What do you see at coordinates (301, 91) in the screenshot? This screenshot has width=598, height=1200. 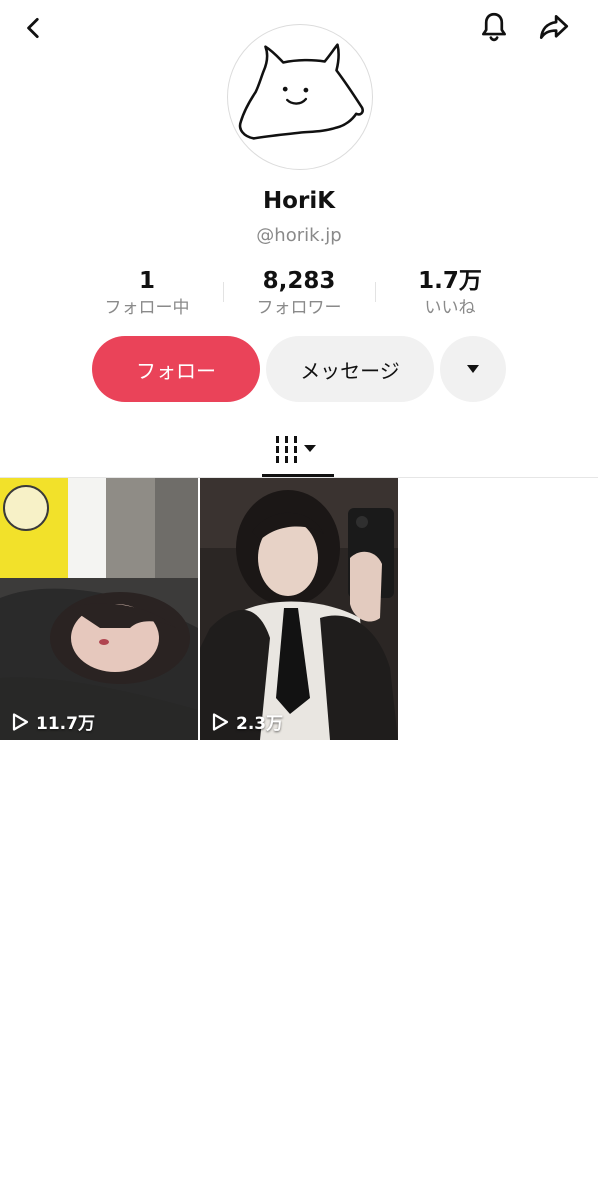 I see `cat-doodle-avatar-icon` at bounding box center [301, 91].